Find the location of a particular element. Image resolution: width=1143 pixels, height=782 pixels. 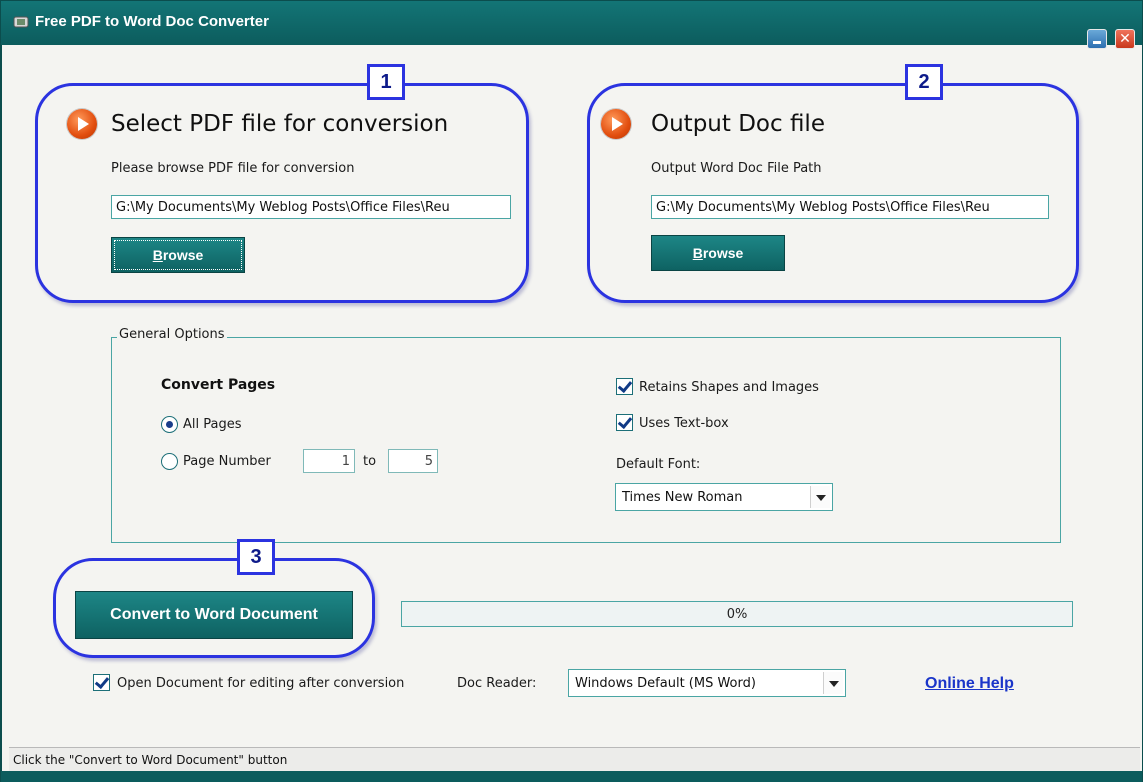

pdf-path-input is located at coordinates (311, 207).